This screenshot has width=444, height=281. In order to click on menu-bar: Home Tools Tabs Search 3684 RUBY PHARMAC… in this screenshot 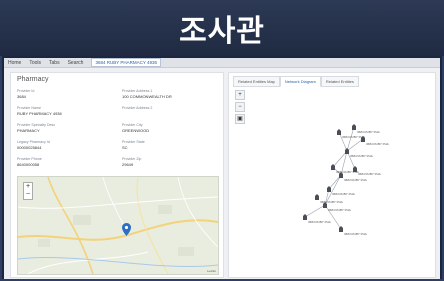, I will do `click(222, 63)`.